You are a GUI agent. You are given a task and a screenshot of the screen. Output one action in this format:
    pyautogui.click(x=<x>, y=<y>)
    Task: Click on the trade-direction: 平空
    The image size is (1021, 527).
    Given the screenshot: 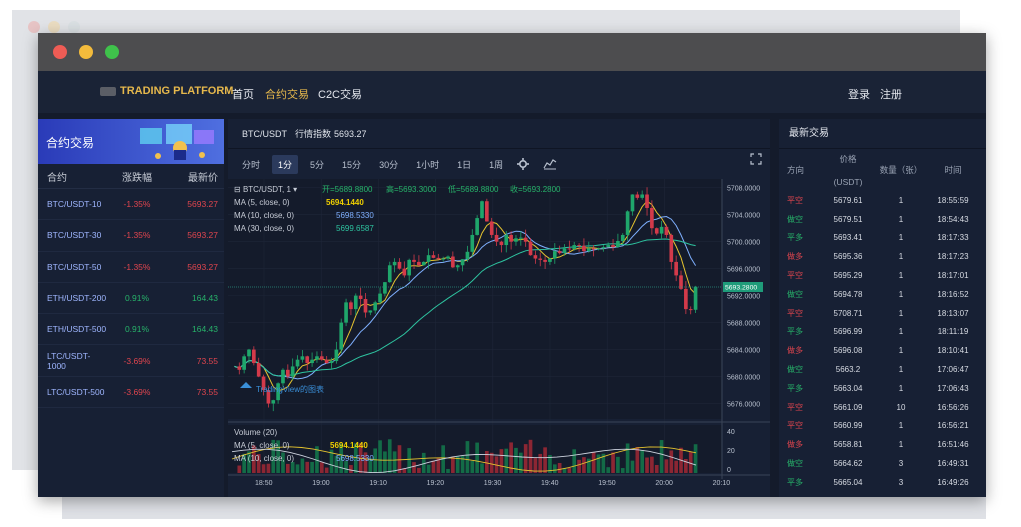 What is the action you would take?
    pyautogui.click(x=795, y=200)
    